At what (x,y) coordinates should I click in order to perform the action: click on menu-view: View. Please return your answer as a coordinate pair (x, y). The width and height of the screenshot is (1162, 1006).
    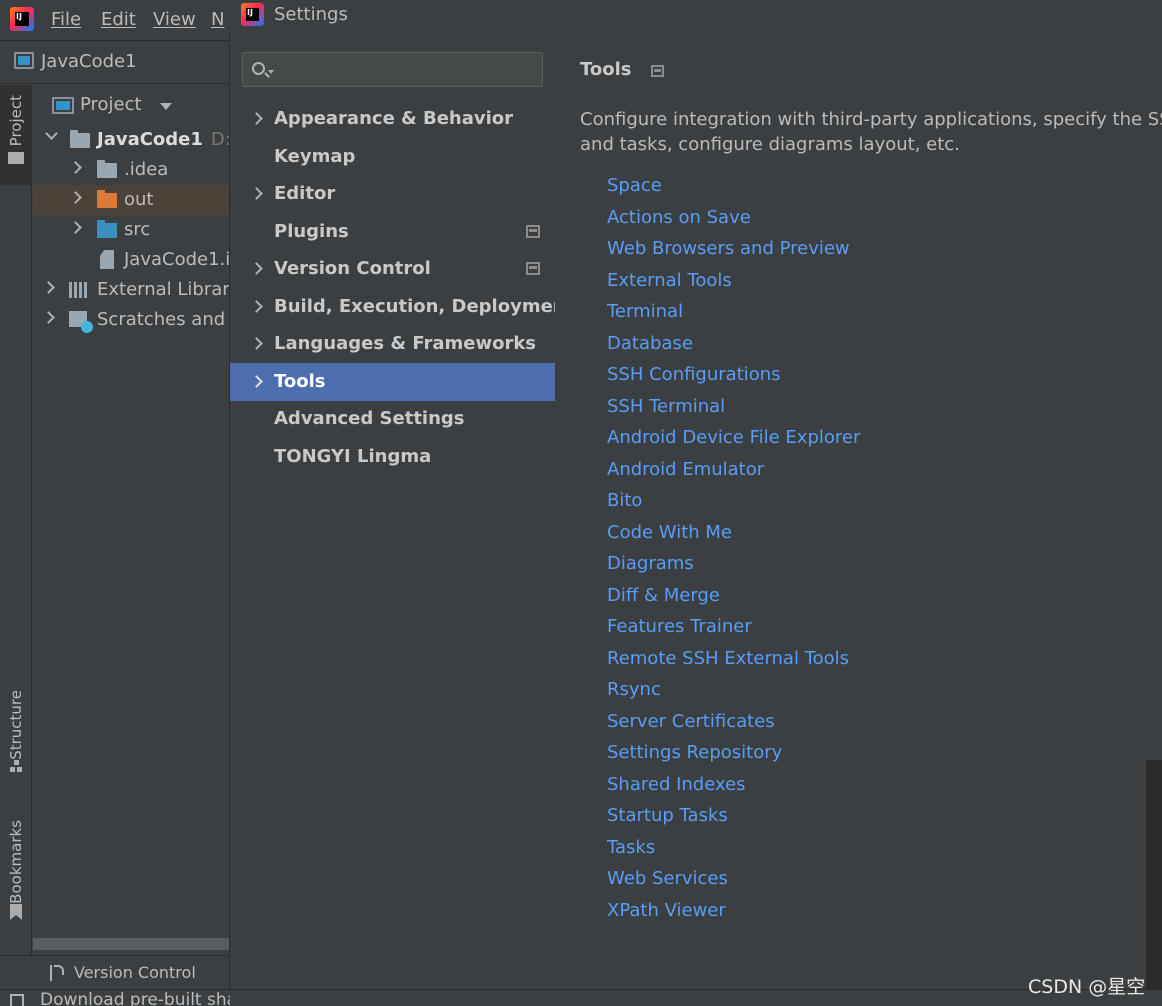
    Looking at the image, I should click on (174, 19).